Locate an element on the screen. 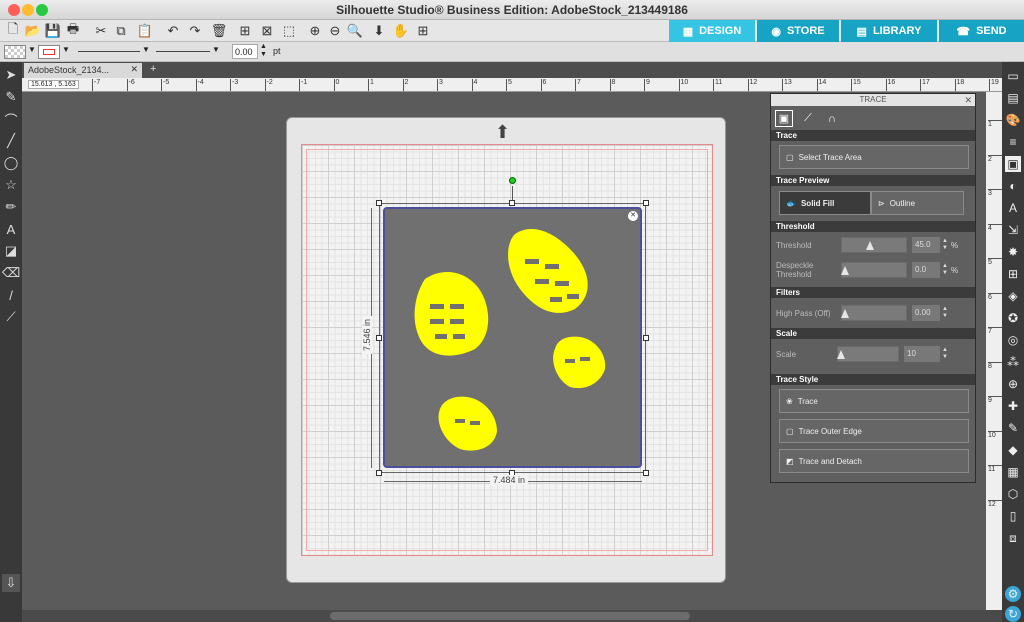  scale-input: 10 is located at coordinates (922, 354).